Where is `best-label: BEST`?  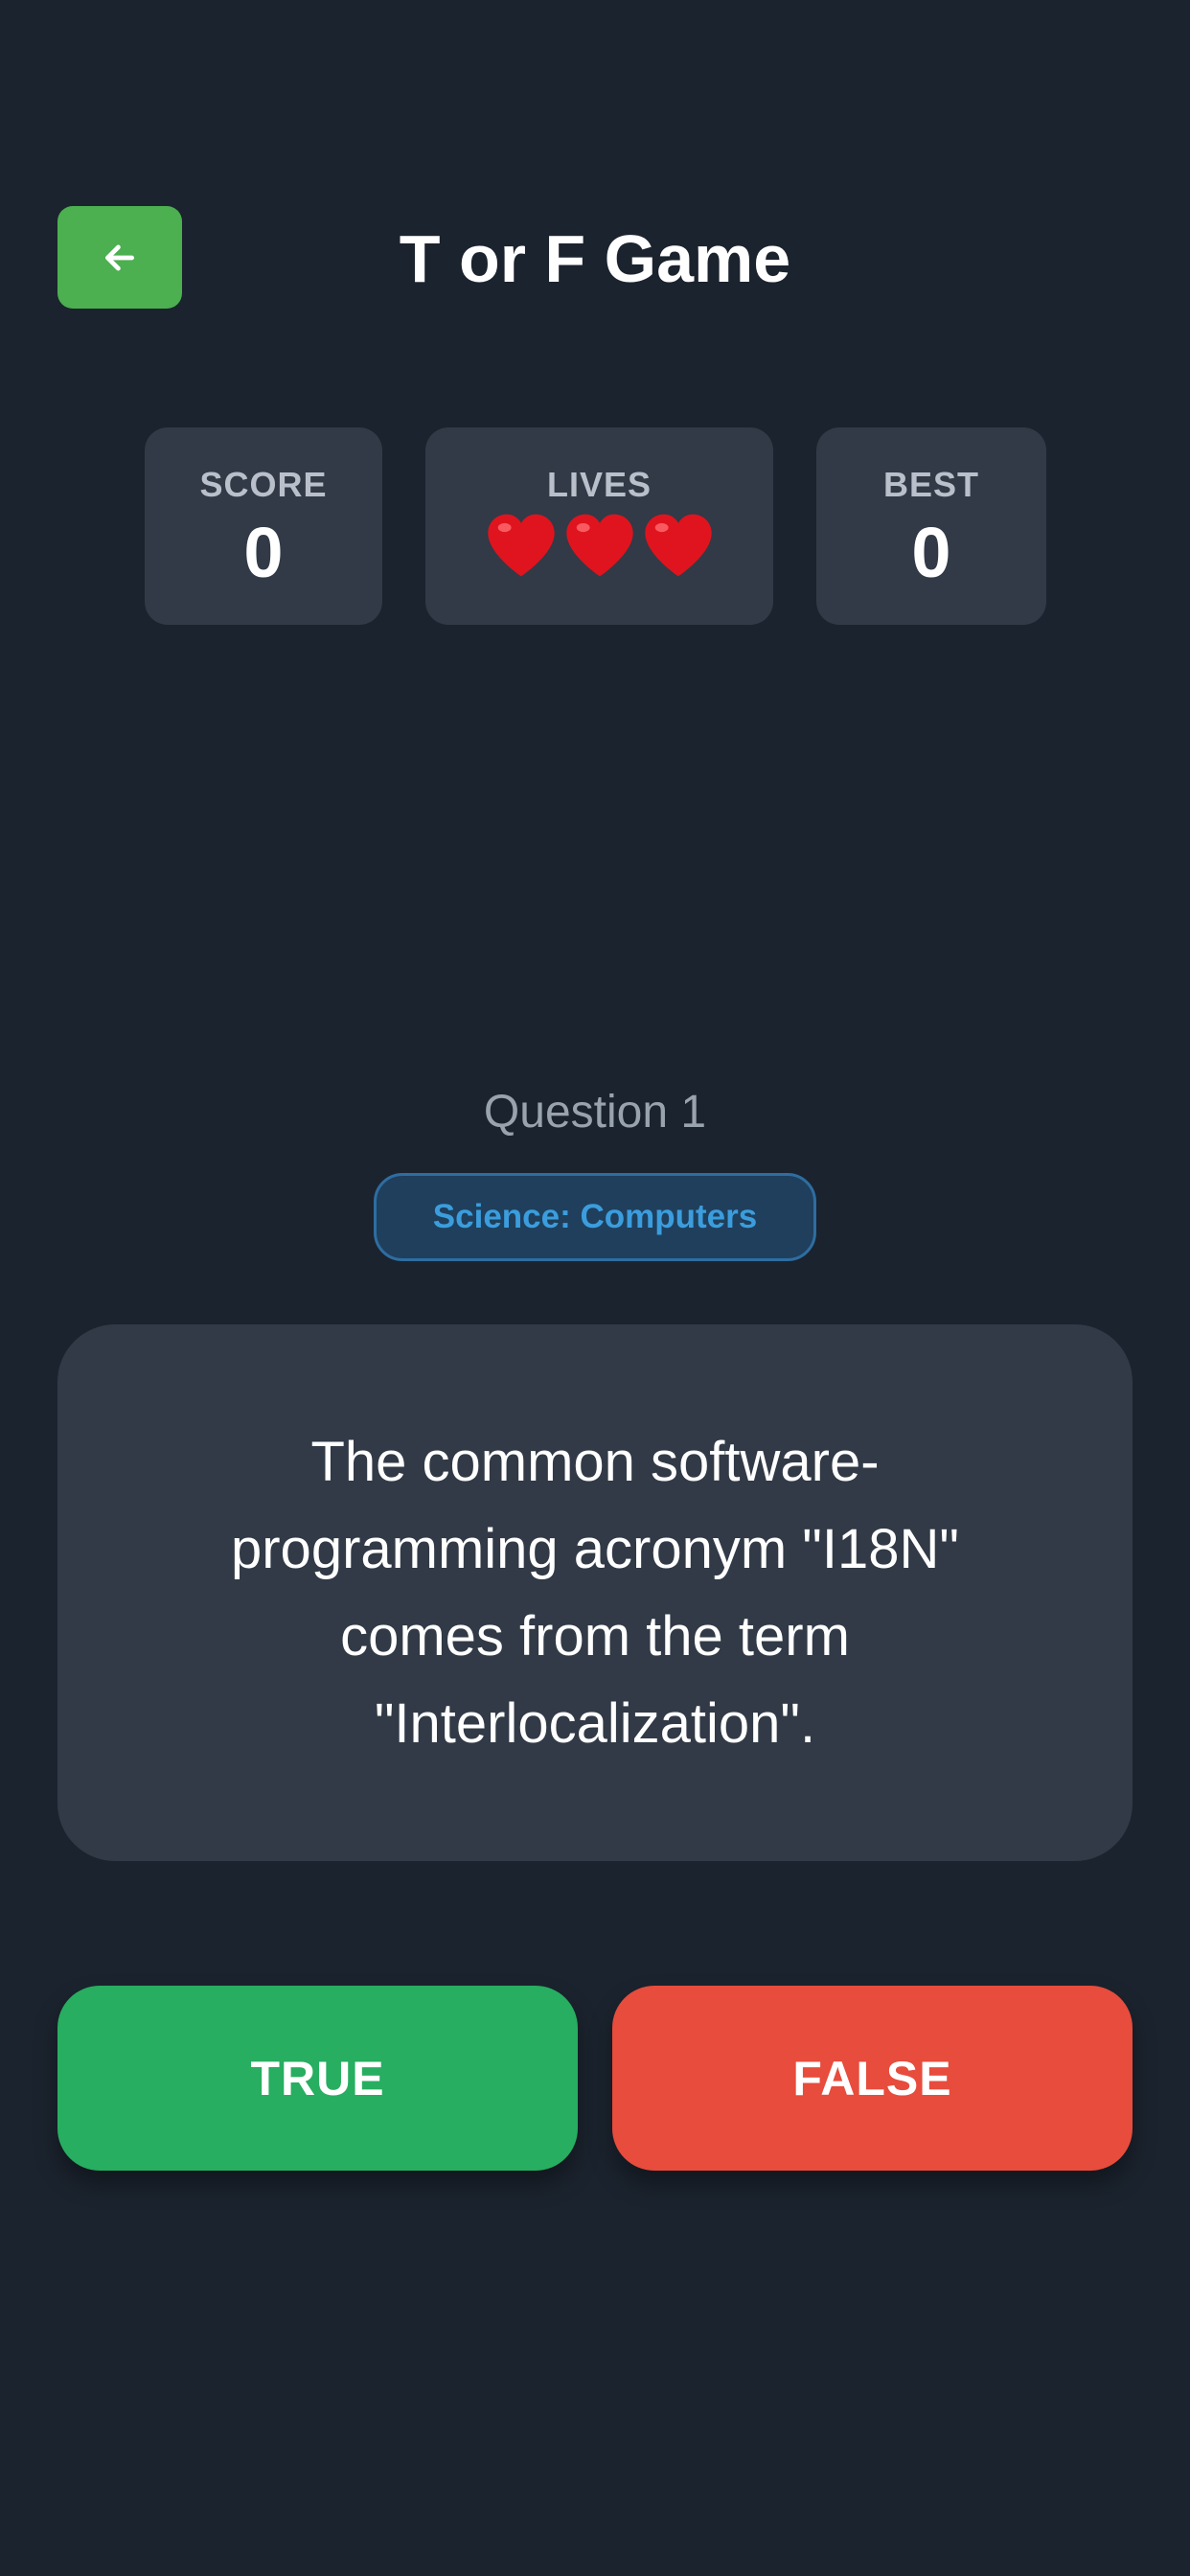
best-label: BEST is located at coordinates (931, 484).